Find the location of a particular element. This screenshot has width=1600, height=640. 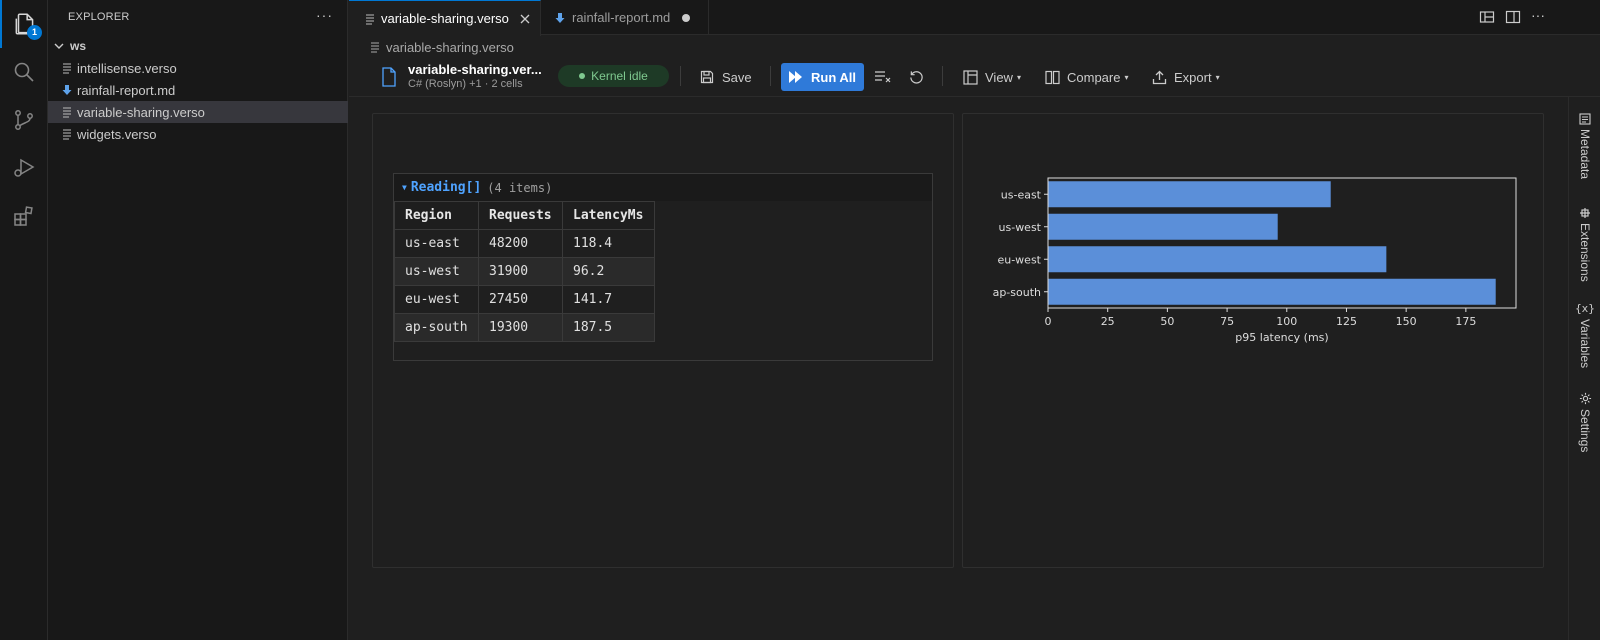

view-menu-button: View ▾ is located at coordinates (992, 77).